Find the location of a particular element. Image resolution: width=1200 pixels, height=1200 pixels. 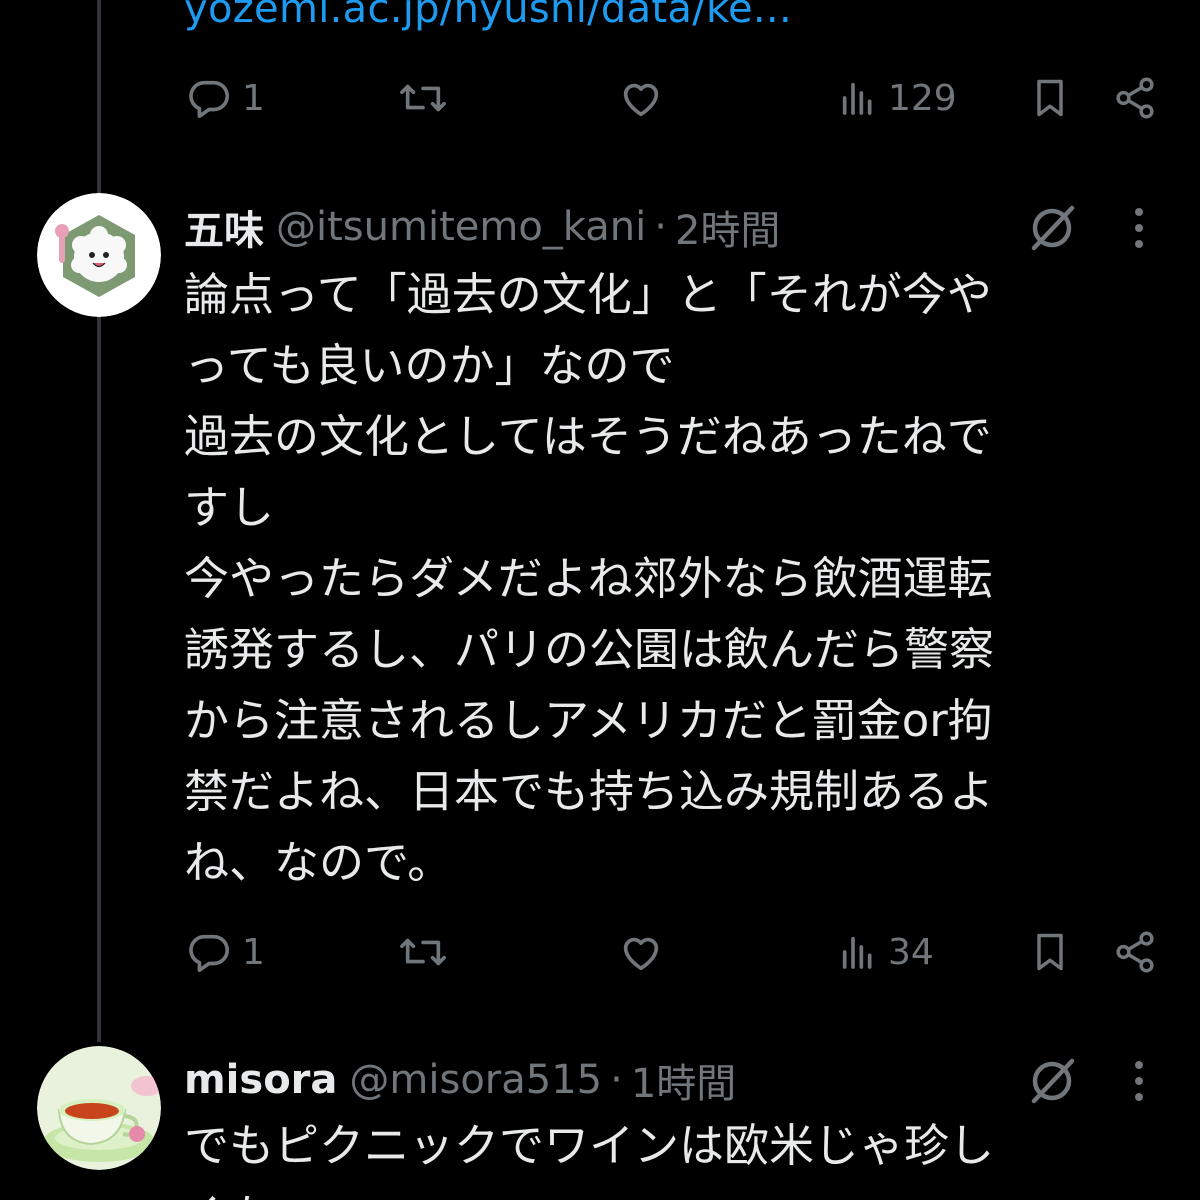

tweet-text-line: っても良いのか」なので is located at coordinates (429, 365).